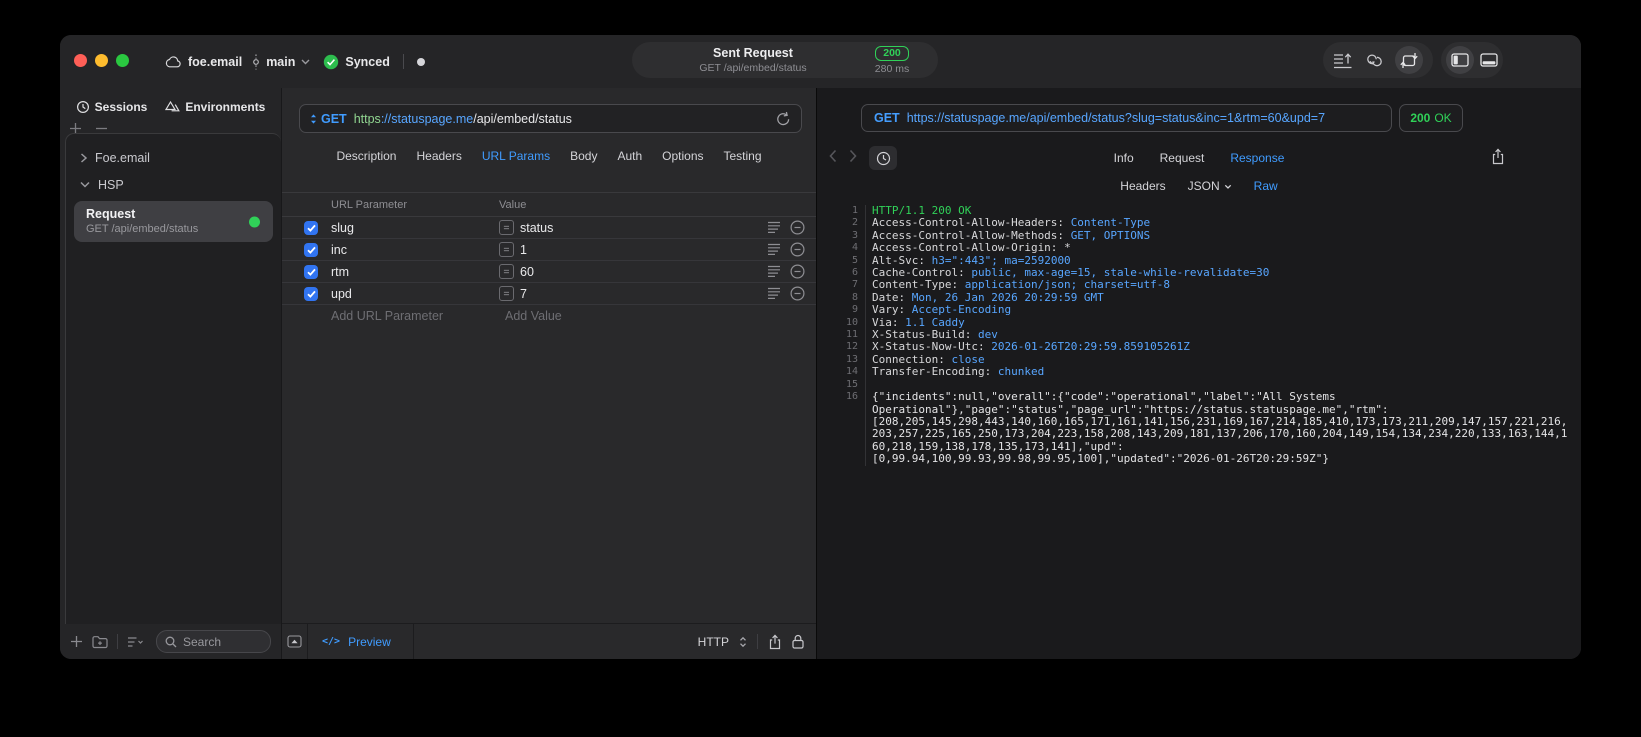 This screenshot has width=1641, height=737. Describe the element at coordinates (533, 316) in the screenshot. I see `add-value-field: Add Value` at that location.